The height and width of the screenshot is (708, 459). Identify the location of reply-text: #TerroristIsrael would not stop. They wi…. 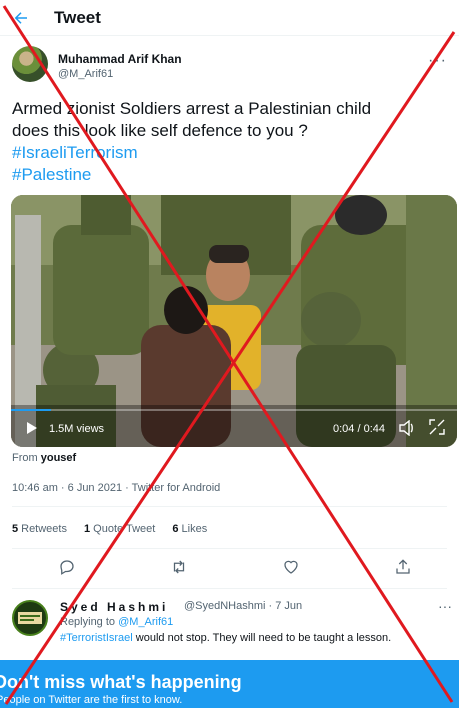
(225, 638).